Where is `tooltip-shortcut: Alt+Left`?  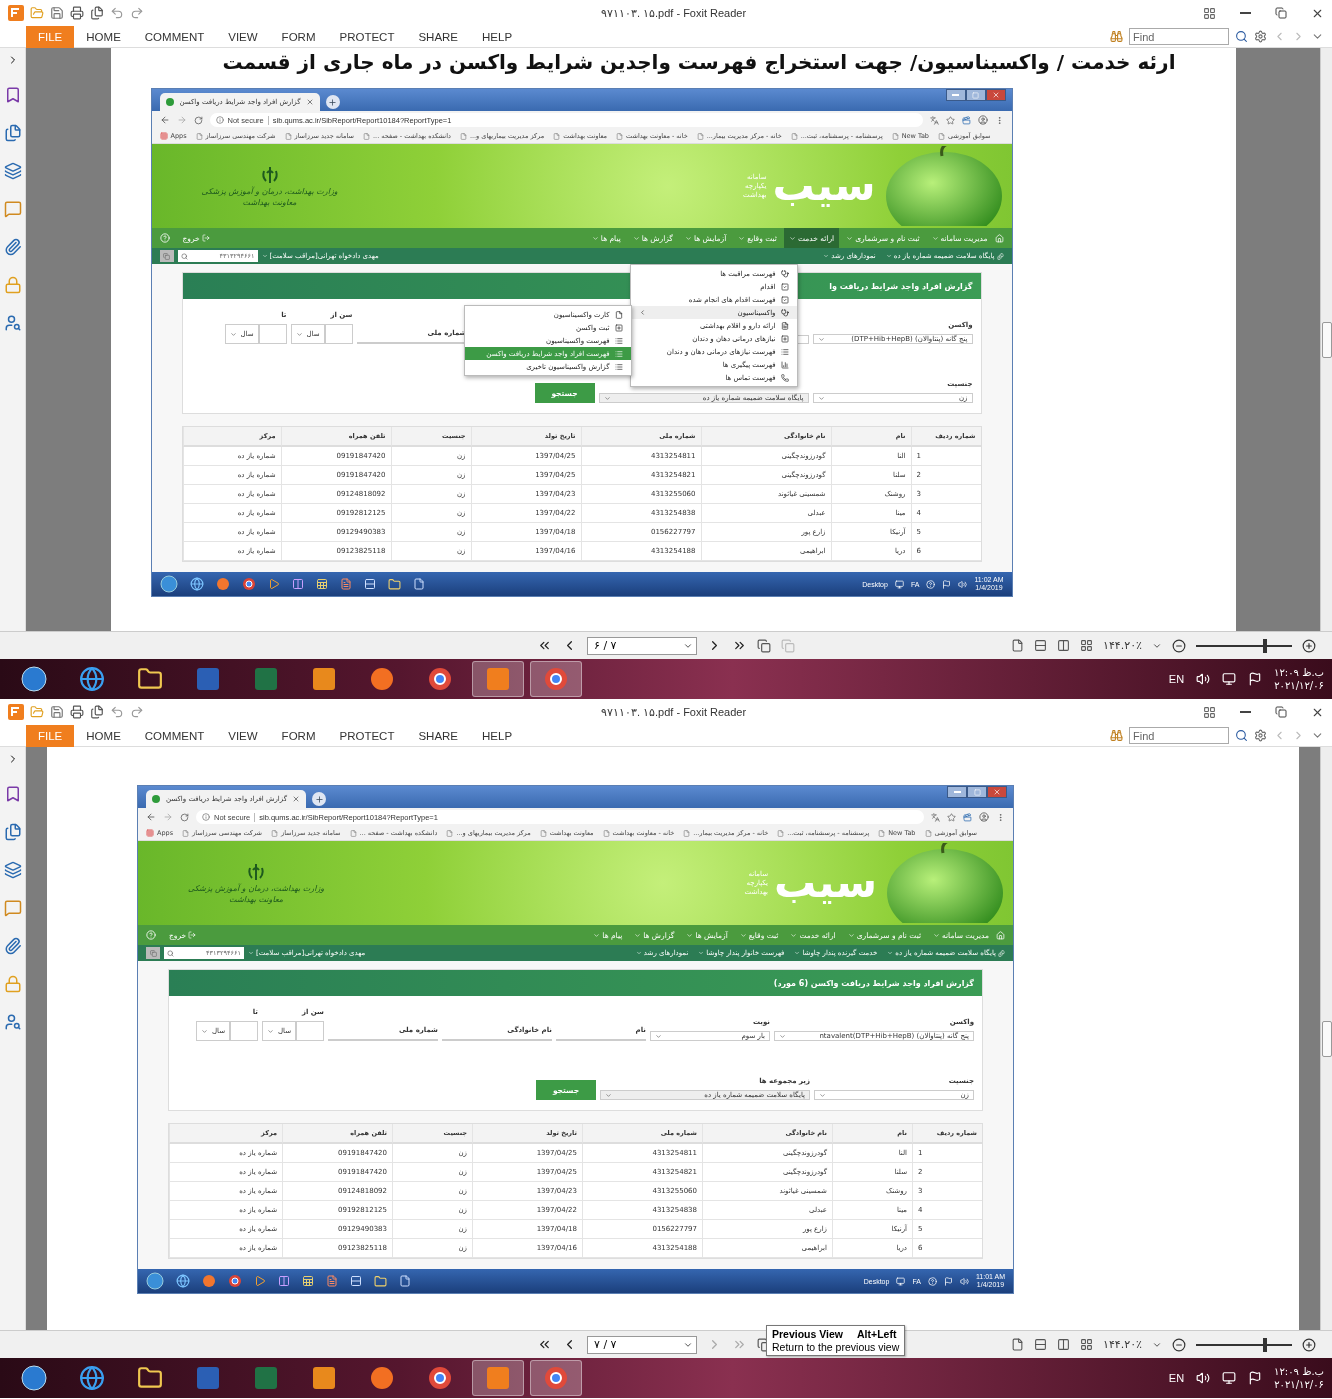 tooltip-shortcut: Alt+Left is located at coordinates (877, 1334).